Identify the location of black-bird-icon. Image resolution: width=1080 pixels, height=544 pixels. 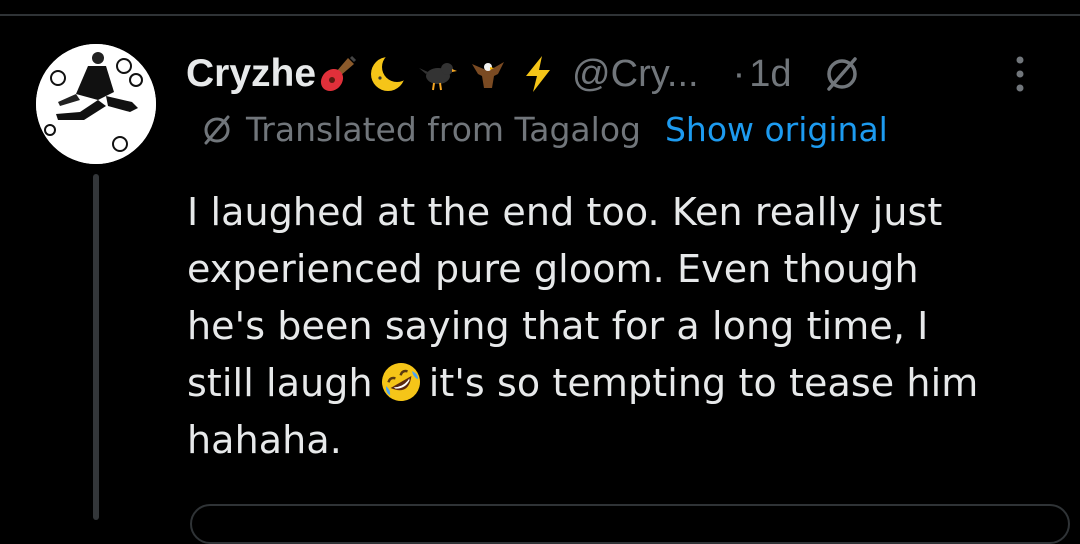
(438, 77).